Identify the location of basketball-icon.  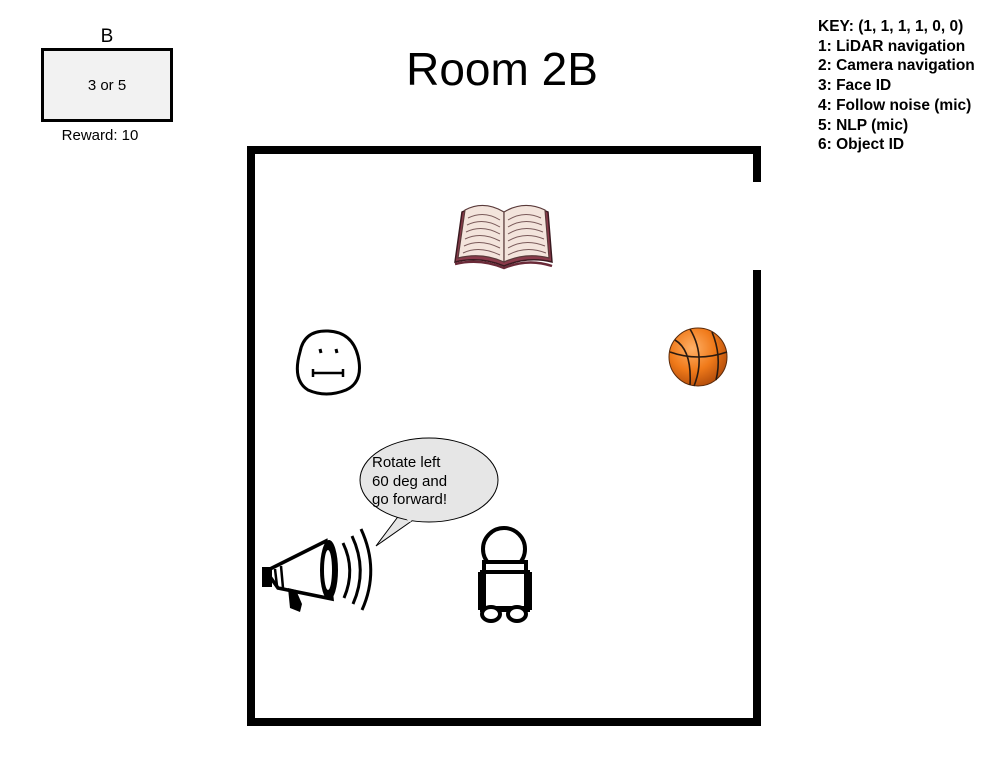
(698, 357).